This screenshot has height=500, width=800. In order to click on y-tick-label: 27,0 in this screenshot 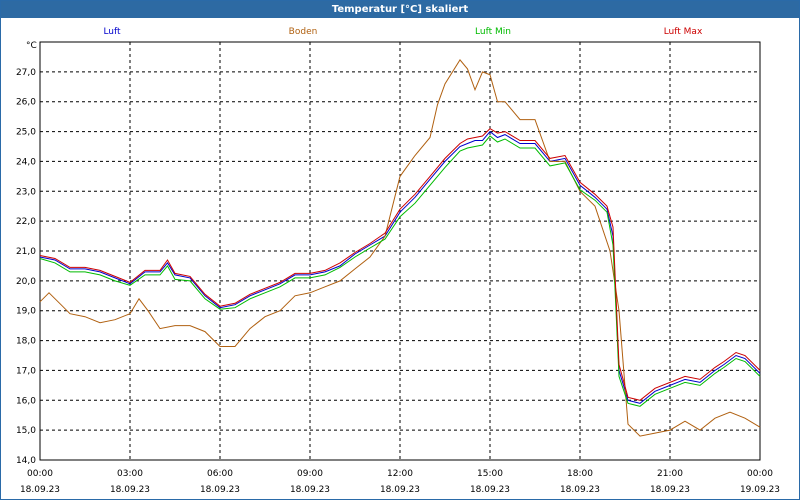, I will do `click(26, 73)`.